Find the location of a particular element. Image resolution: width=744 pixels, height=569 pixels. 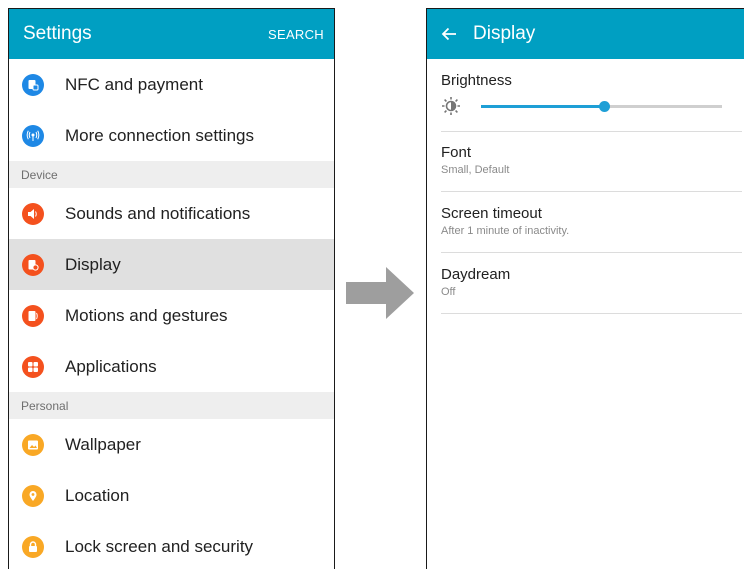

brightness-slider-row is located at coordinates (591, 106).